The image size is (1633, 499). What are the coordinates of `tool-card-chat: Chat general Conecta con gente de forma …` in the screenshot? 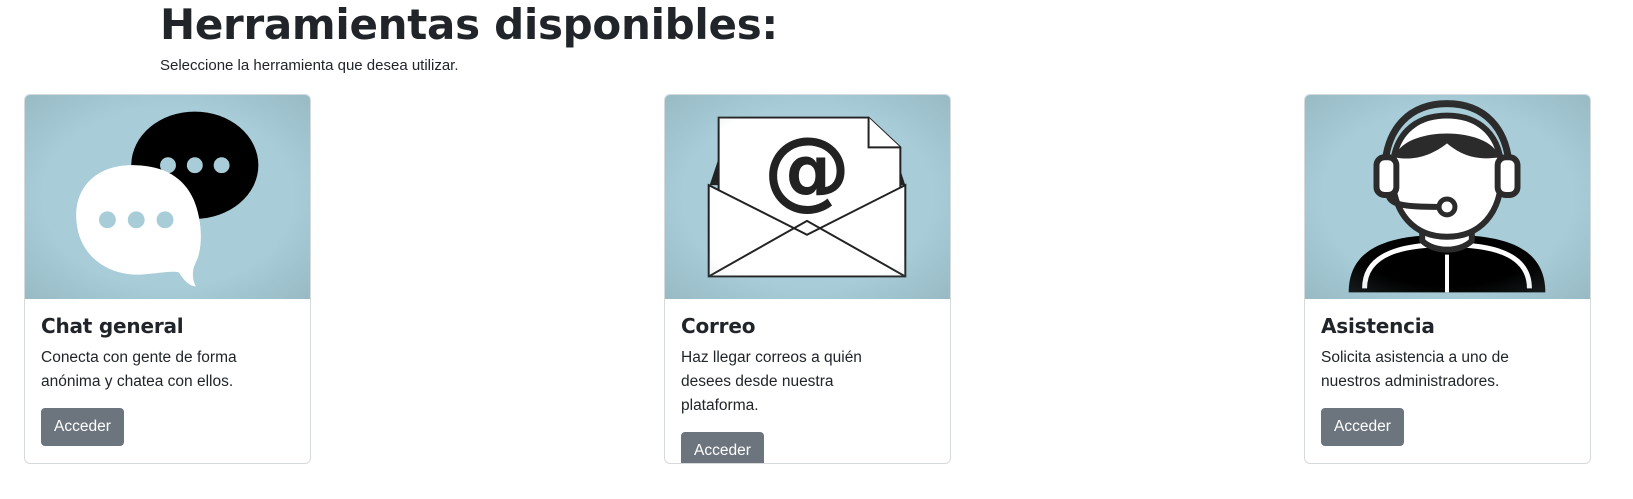 It's located at (167, 279).